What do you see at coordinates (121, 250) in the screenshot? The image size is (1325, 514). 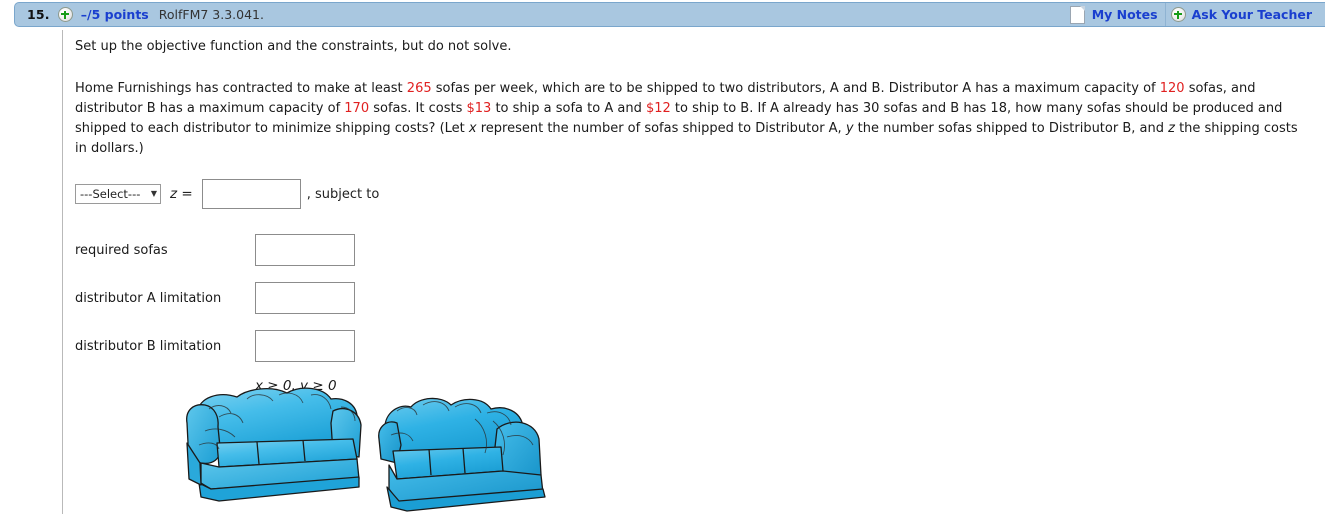 I see `required-sofas-label: required sofas` at bounding box center [121, 250].